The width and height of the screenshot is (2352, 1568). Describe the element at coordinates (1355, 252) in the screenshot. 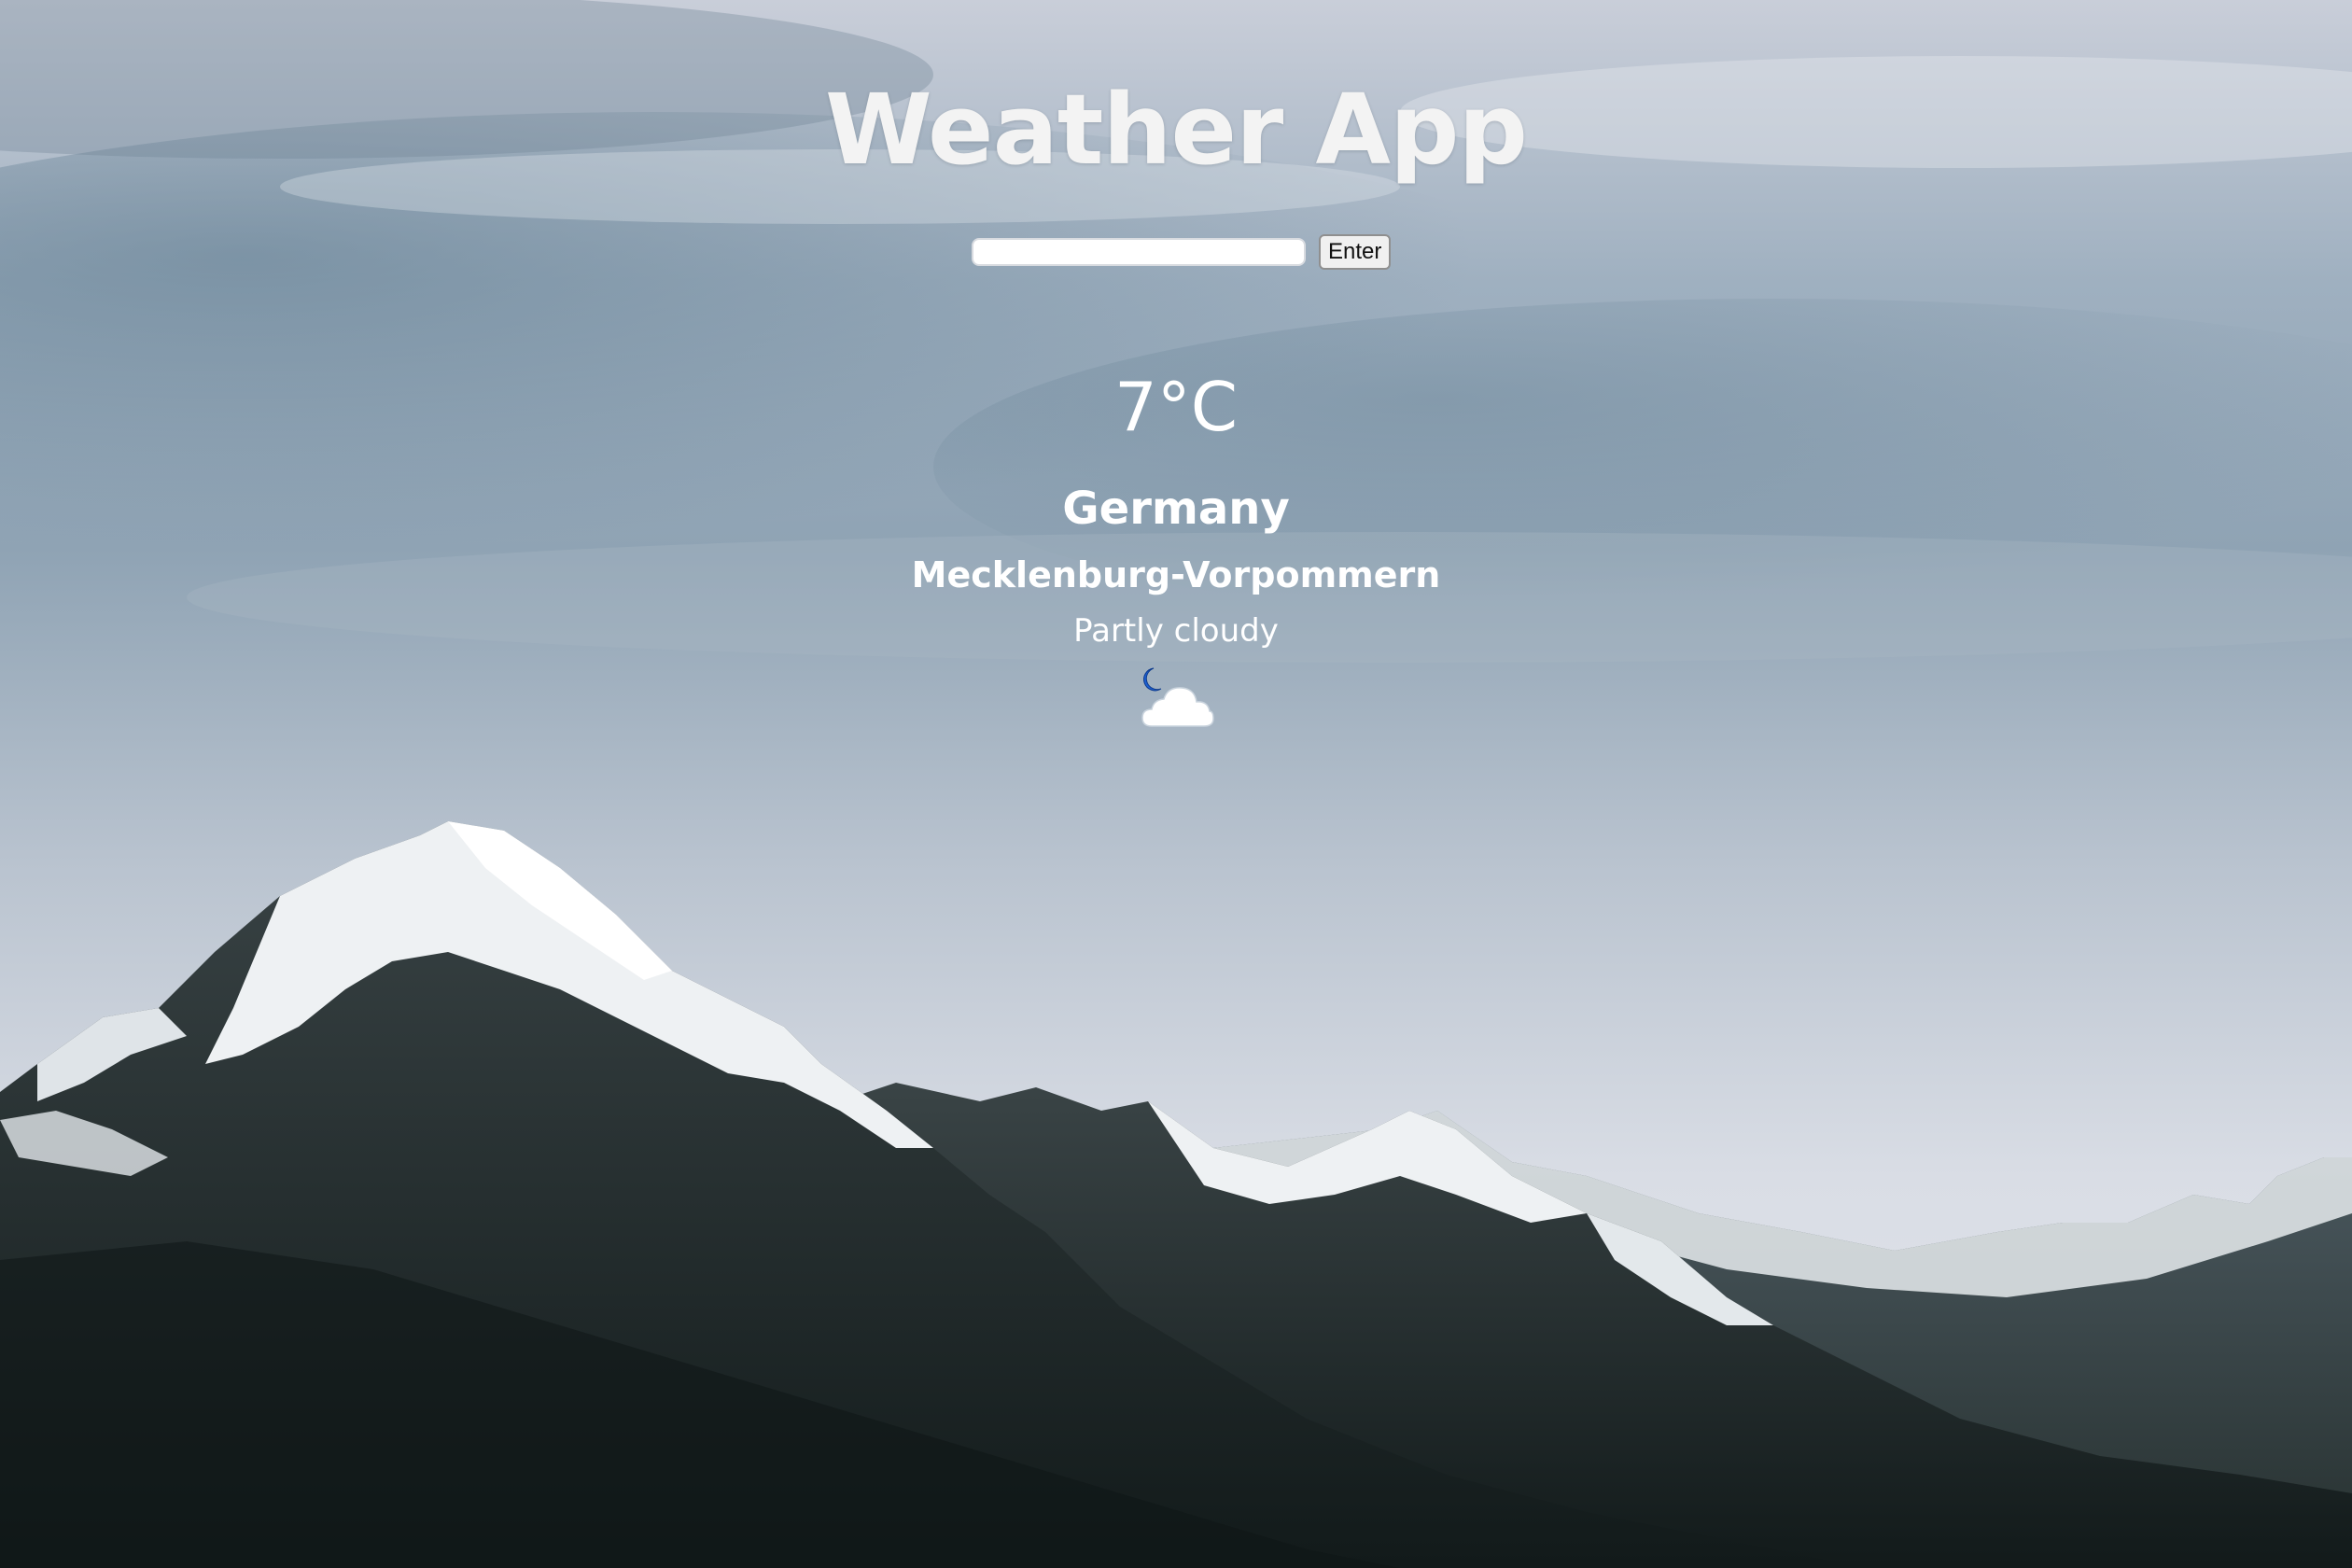

I see `enter-button: Enter` at that location.